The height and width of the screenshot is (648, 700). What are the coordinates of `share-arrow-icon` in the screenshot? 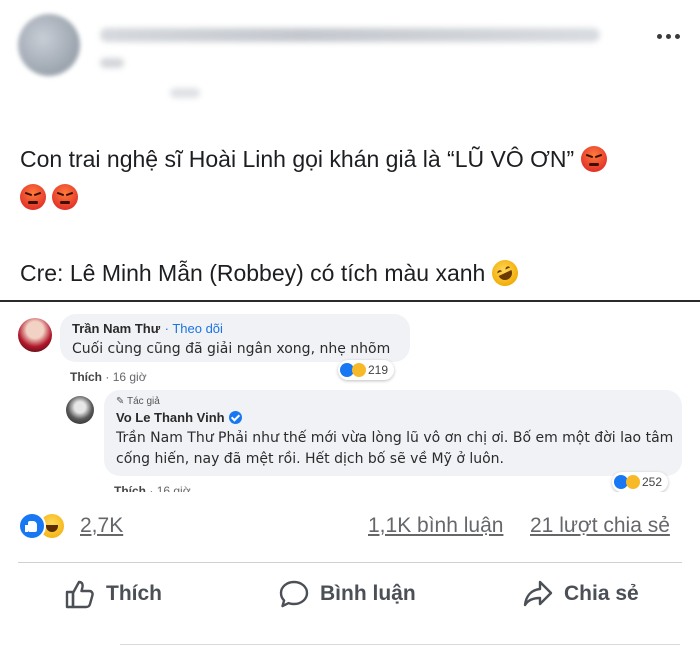 It's located at (538, 593).